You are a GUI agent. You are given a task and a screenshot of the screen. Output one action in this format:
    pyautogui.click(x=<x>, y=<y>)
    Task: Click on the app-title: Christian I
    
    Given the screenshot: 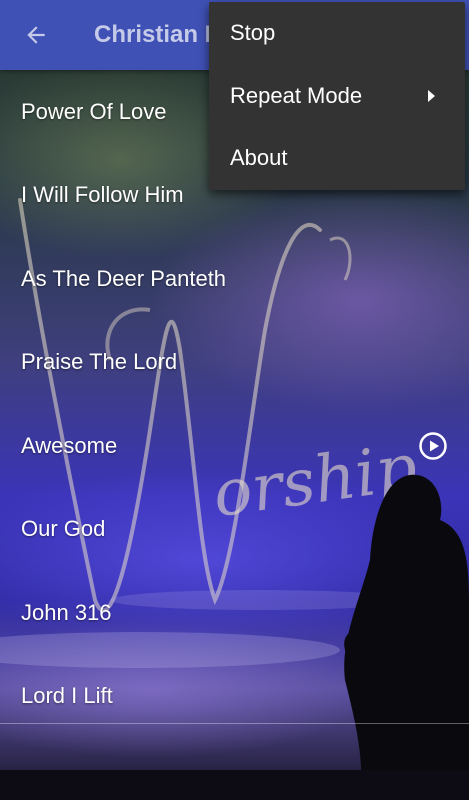 What is the action you would take?
    pyautogui.click(x=153, y=34)
    